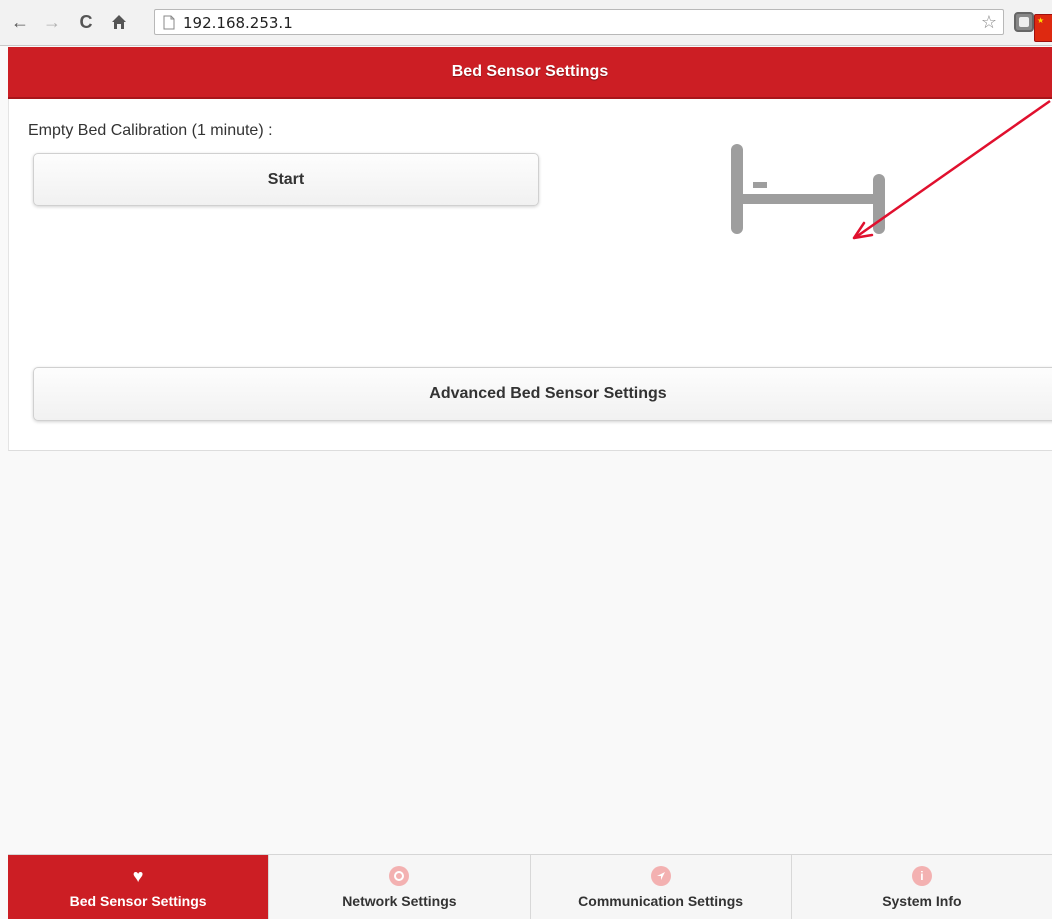  I want to click on tab-label: System Info, so click(922, 901).